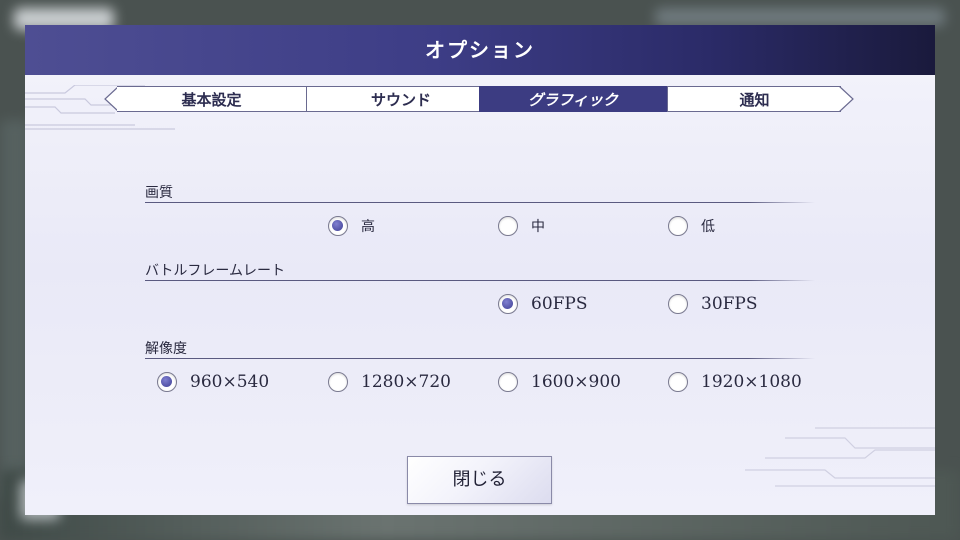  I want to click on tab-bar: 基本設定 サウンド グラフィック 通知, so click(479, 99).